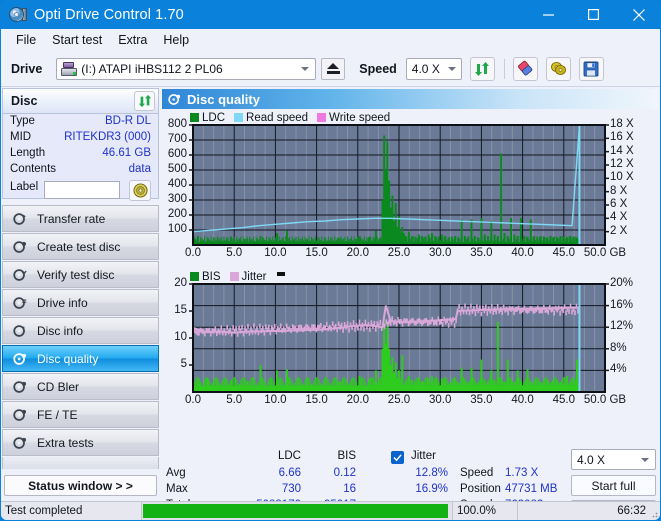  I want to click on status-window-button: Status window > >, so click(80, 485).